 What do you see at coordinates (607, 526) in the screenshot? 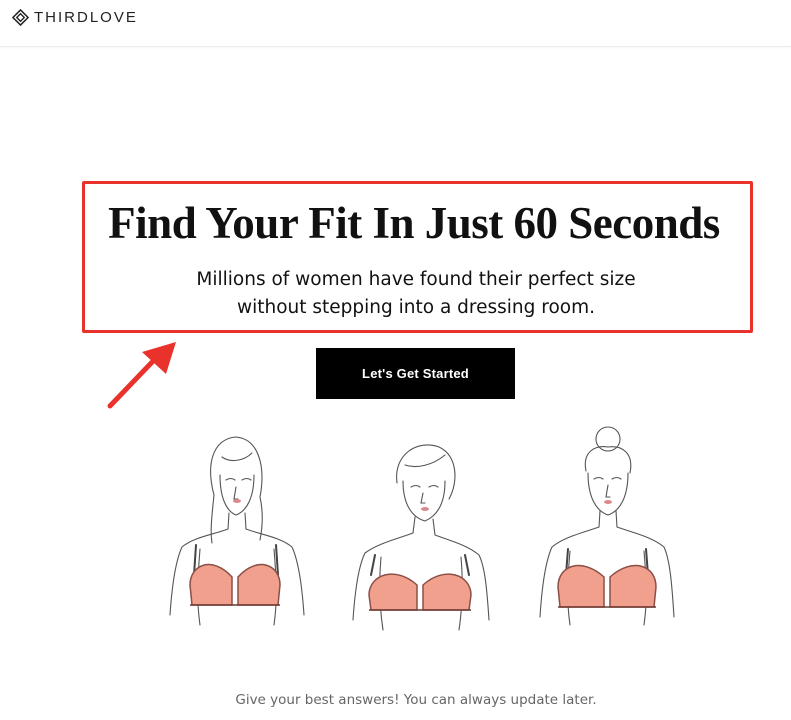
I see `woman-illustration-bun` at bounding box center [607, 526].